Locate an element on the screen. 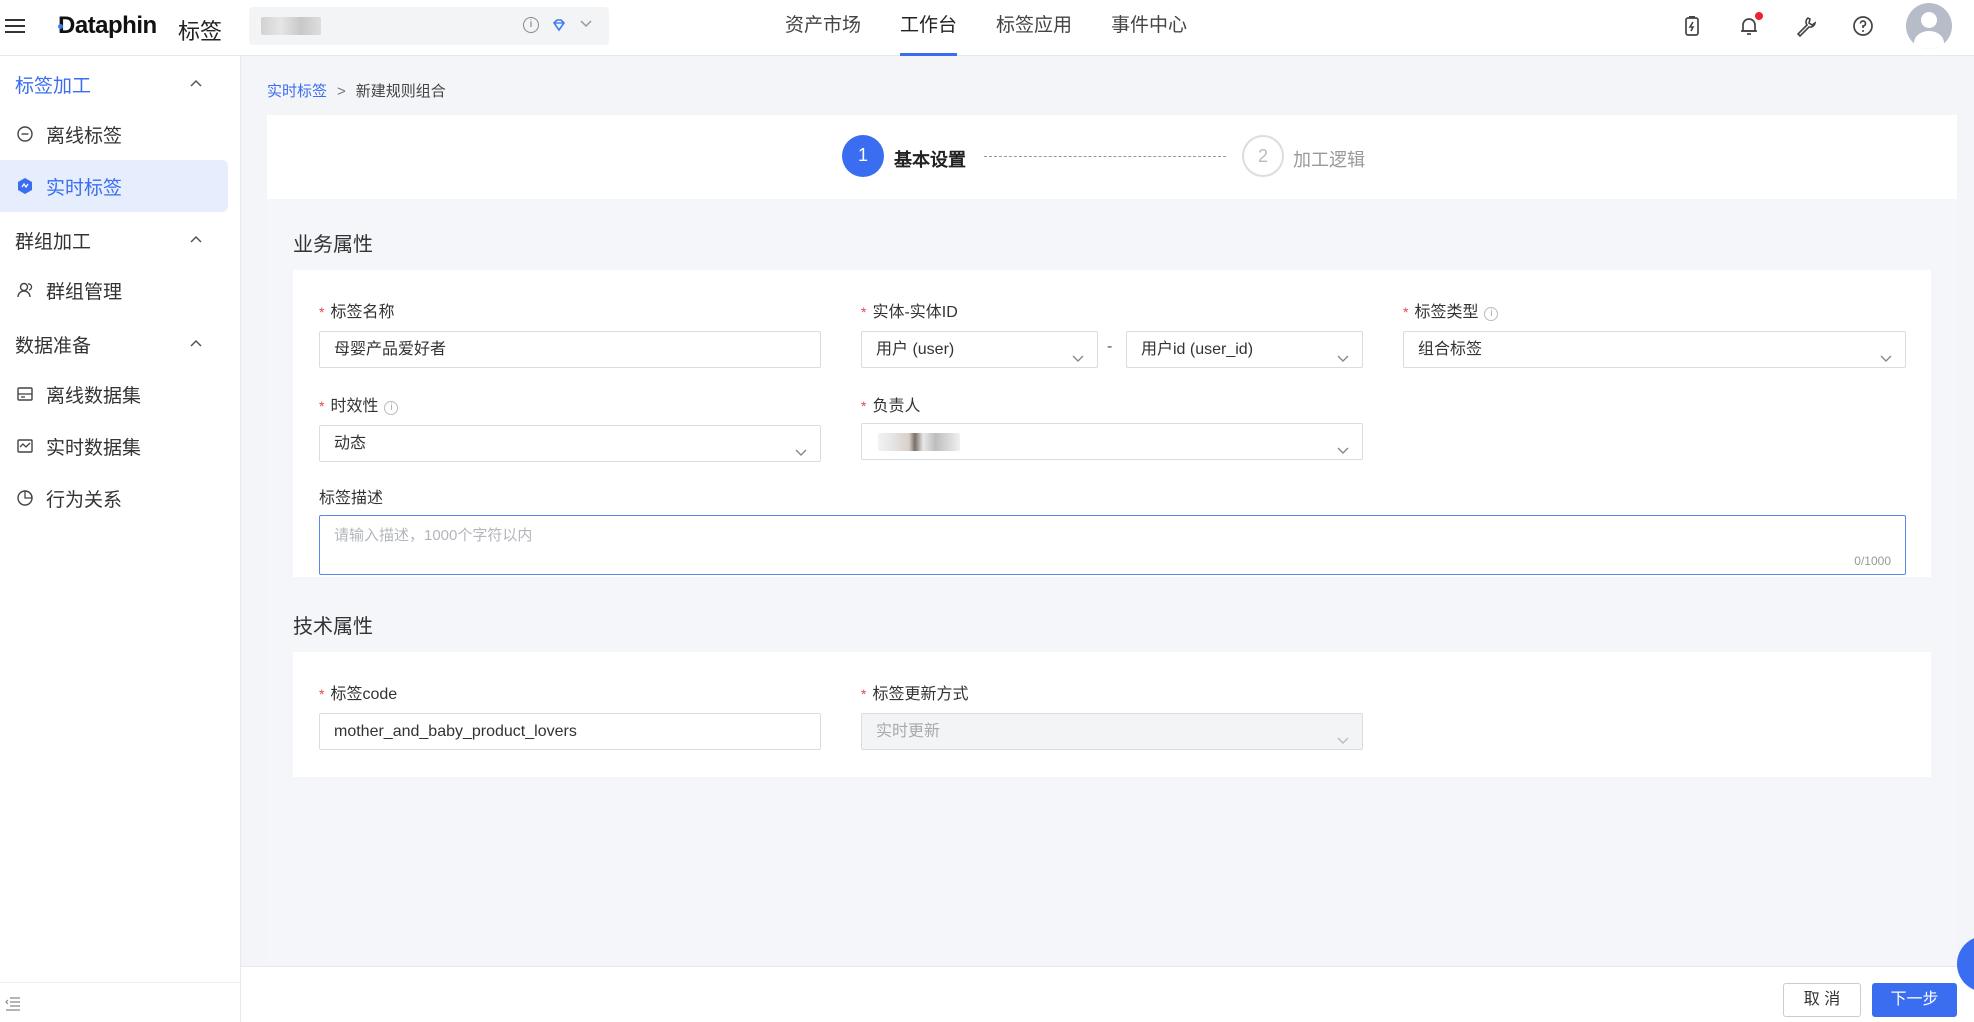 The image size is (1974, 1022). owner-label: * 负责人 is located at coordinates (891, 406).